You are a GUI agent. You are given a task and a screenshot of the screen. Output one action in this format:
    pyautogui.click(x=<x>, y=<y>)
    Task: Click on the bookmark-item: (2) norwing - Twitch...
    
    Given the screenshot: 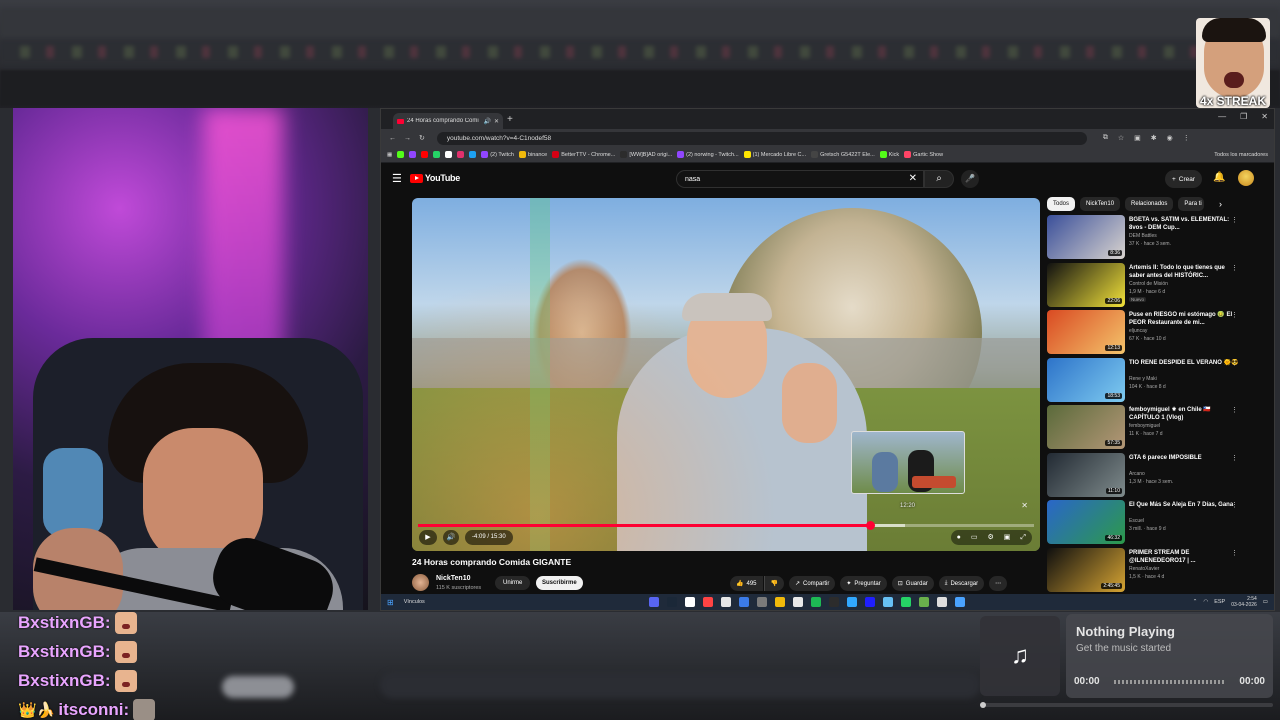 What is the action you would take?
    pyautogui.click(x=708, y=154)
    